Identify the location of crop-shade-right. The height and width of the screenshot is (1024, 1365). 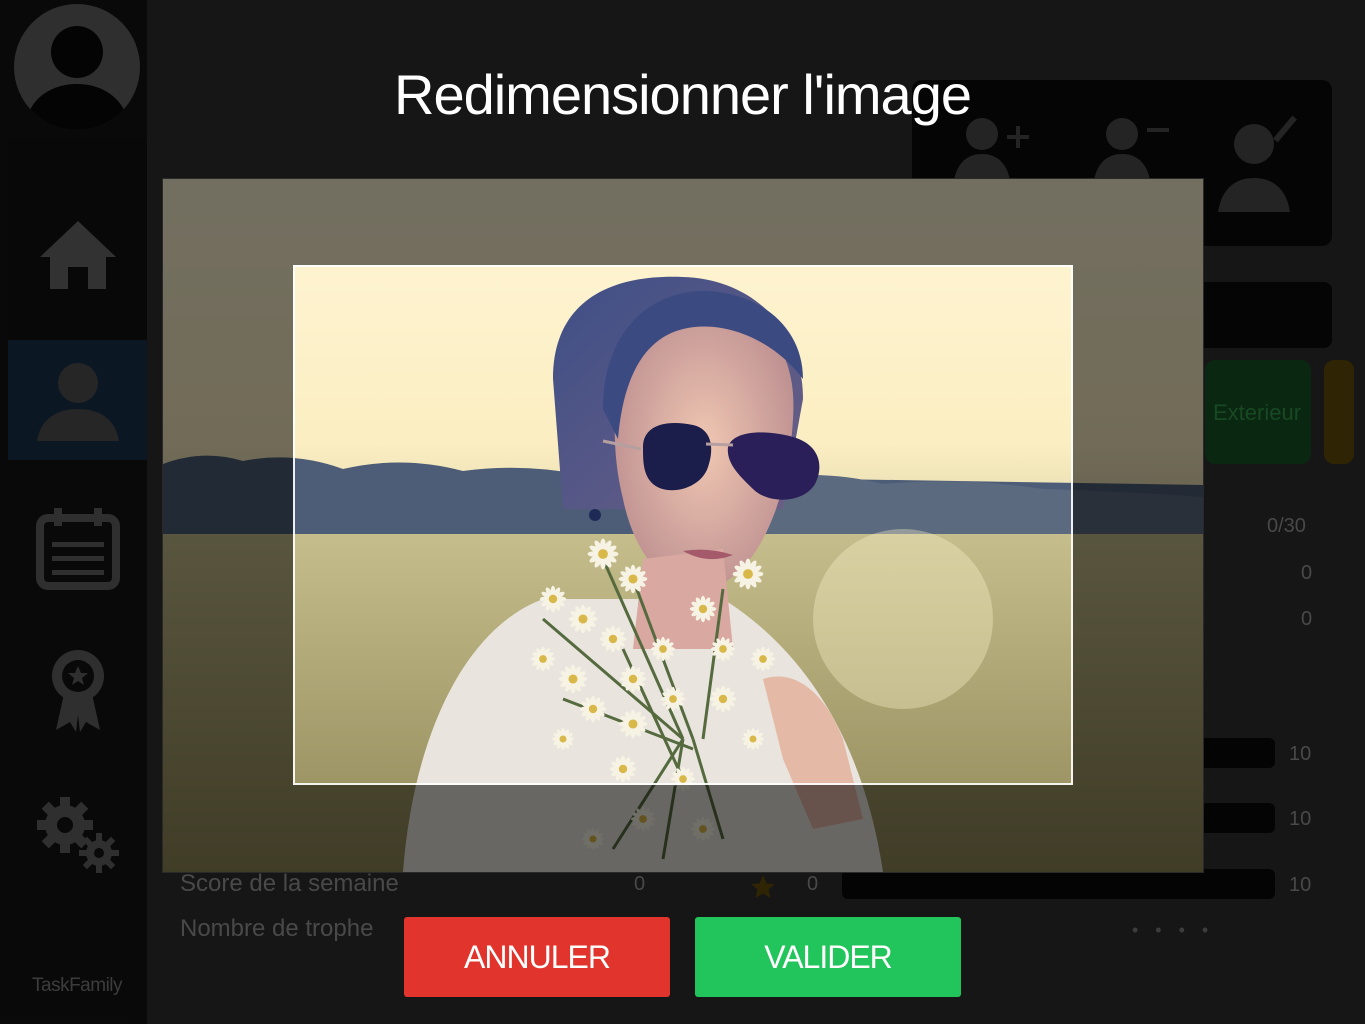
(1138, 525).